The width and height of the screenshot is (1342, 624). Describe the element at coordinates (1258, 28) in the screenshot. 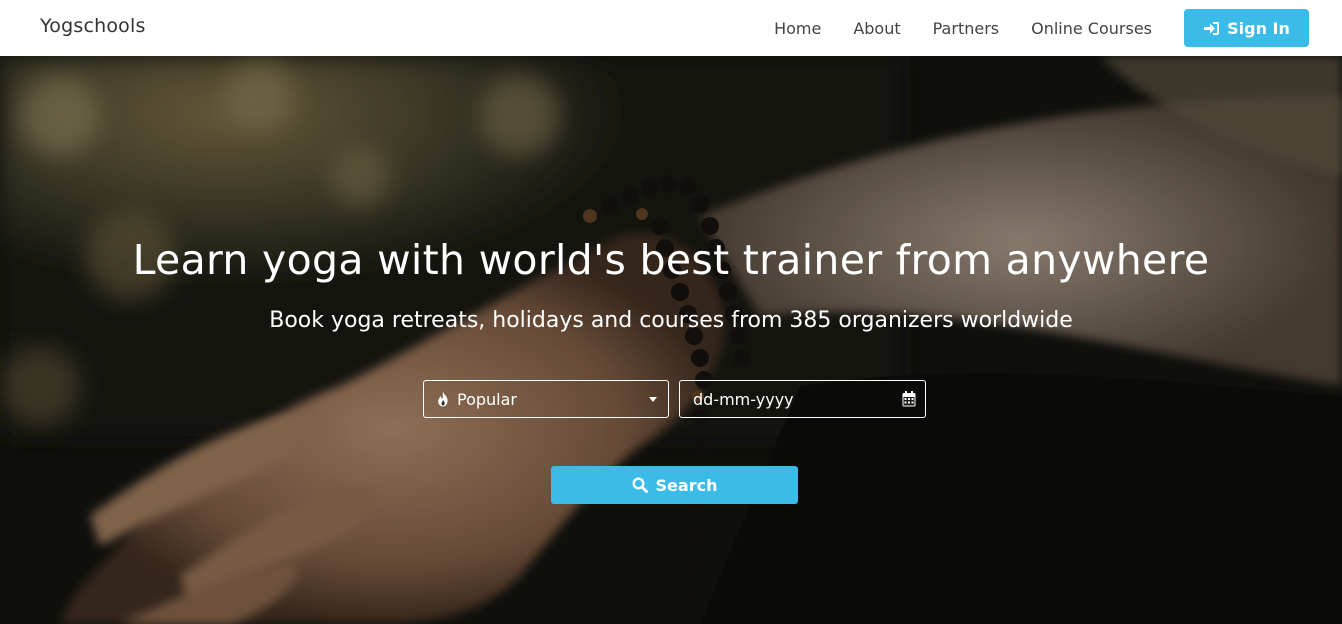

I see `sign-in-label: Sign In` at that location.